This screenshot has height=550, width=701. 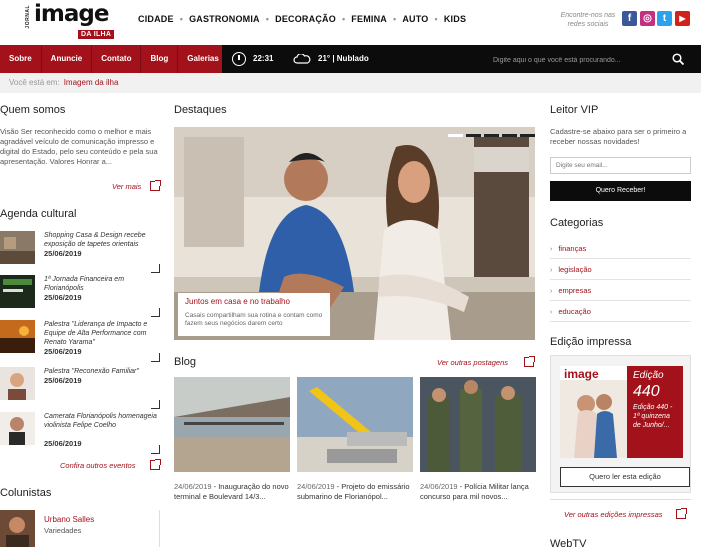 I want to click on category-item: › empresas, so click(x=620, y=291).